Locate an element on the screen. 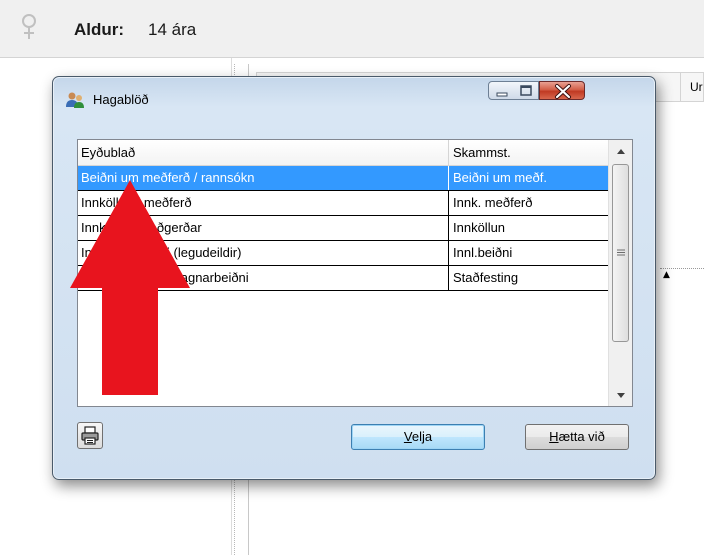 Image resolution: width=704 pixels, height=555 pixels. scroll-thumb is located at coordinates (620, 253).